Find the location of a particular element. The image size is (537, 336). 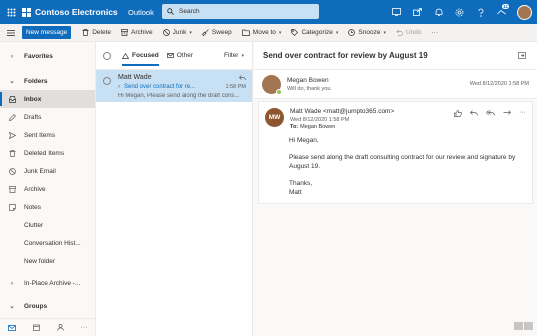

message-actions: ··· is located at coordinates (490, 113).